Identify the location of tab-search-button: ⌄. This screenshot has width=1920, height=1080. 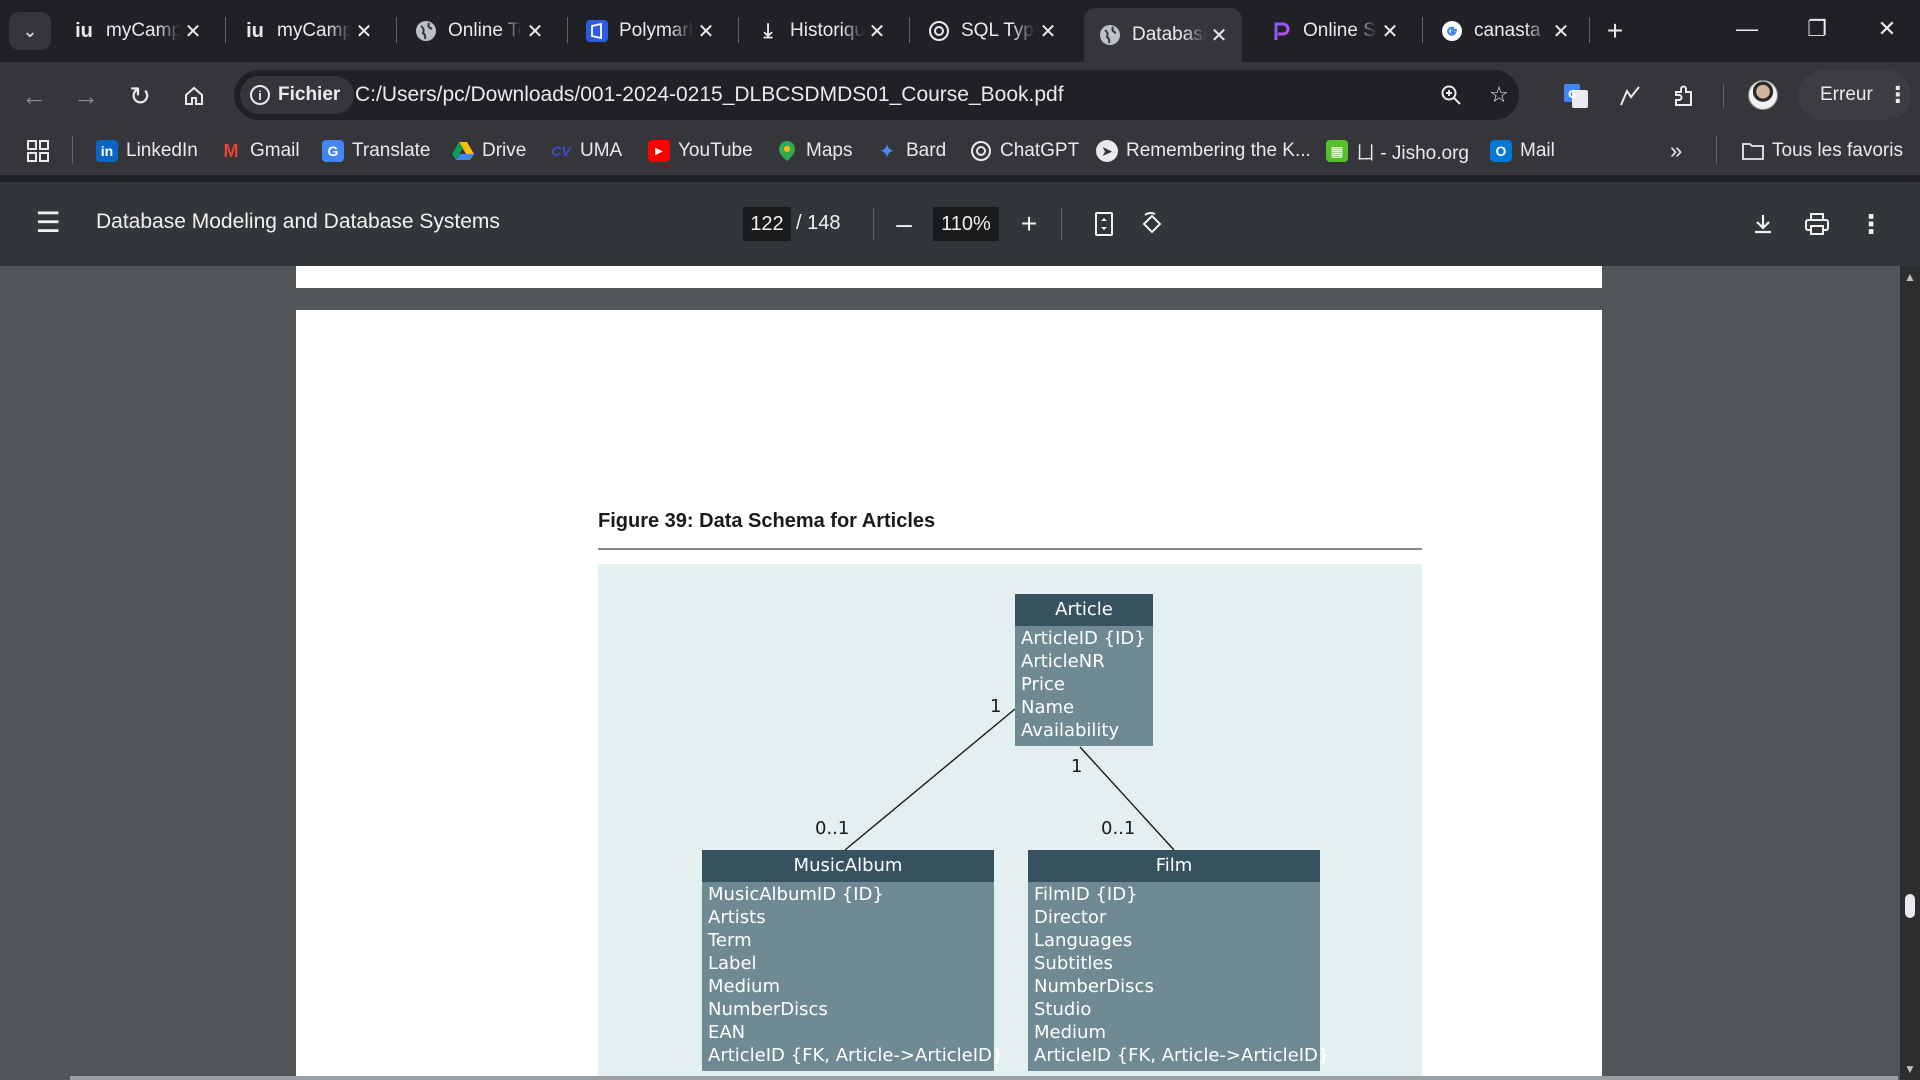
(30, 31).